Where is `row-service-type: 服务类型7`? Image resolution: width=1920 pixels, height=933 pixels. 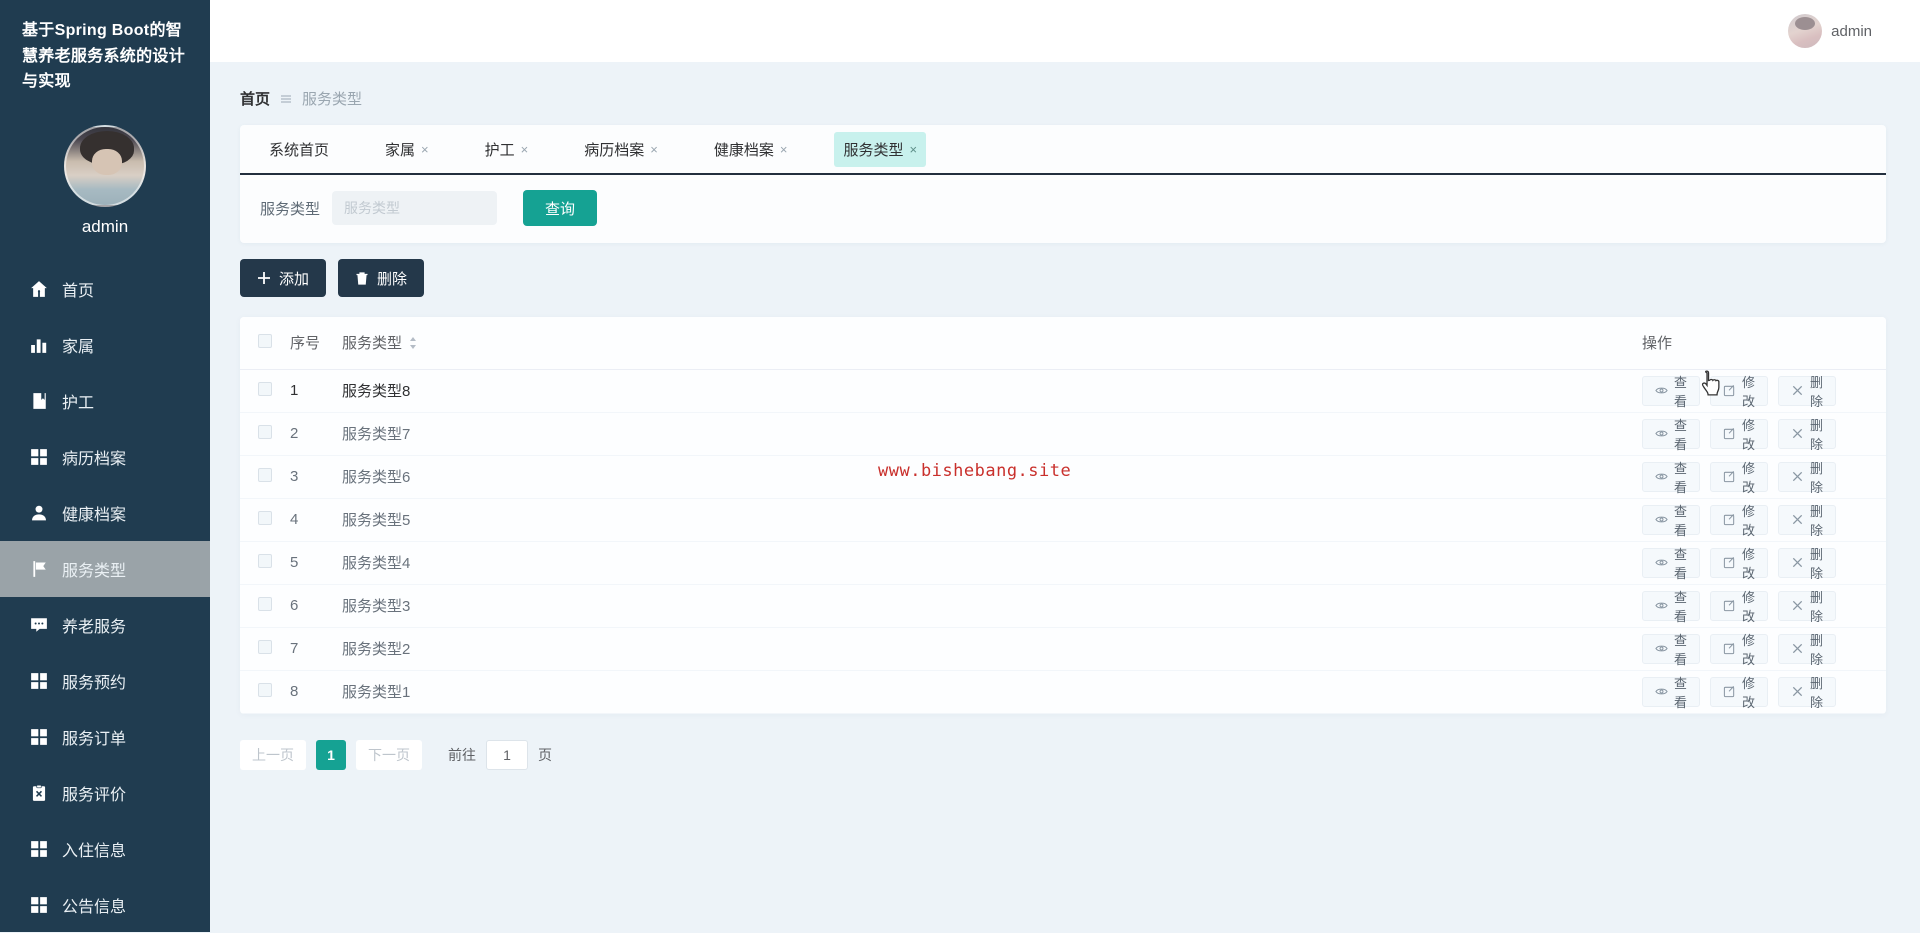 row-service-type: 服务类型7 is located at coordinates (992, 434).